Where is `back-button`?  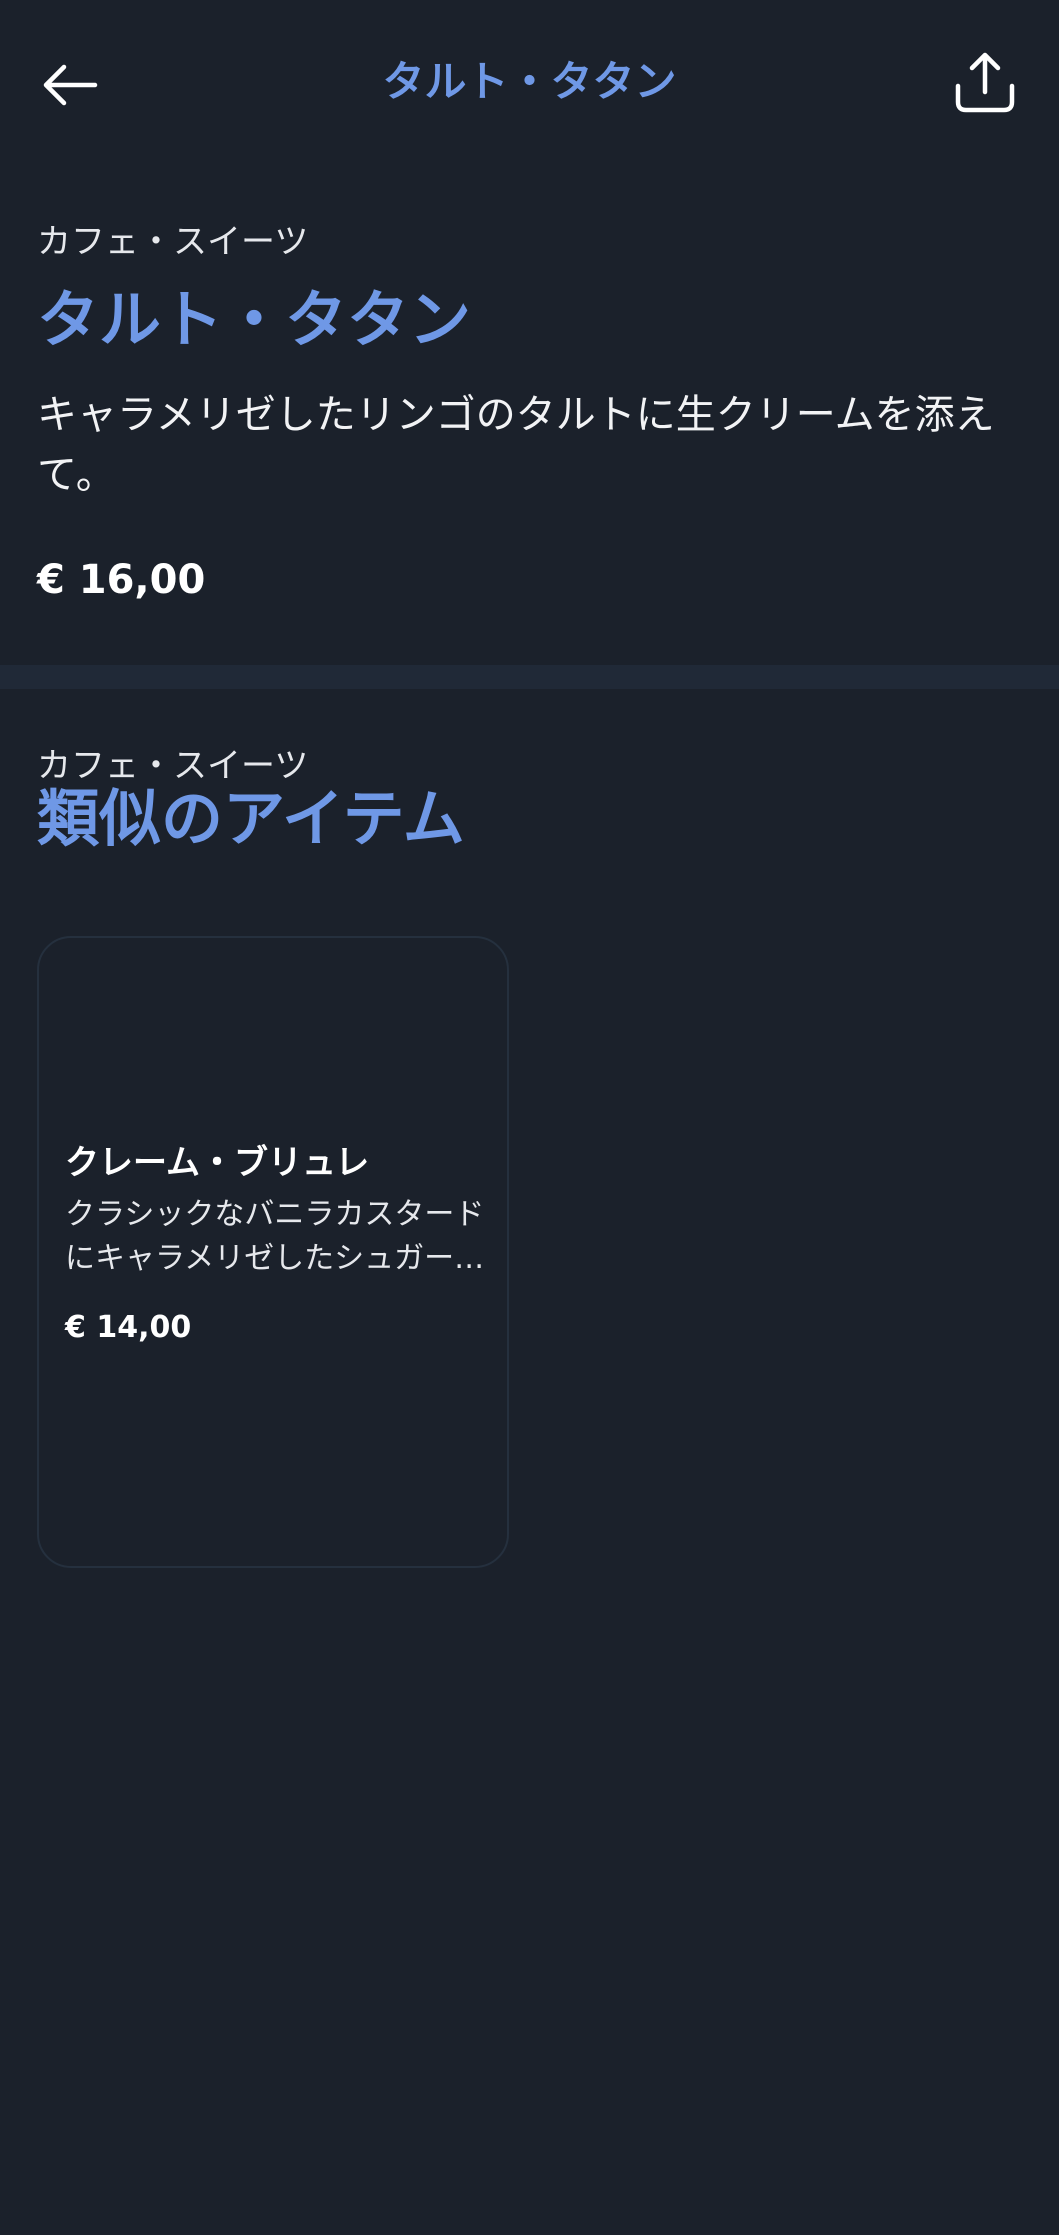 back-button is located at coordinates (70, 85).